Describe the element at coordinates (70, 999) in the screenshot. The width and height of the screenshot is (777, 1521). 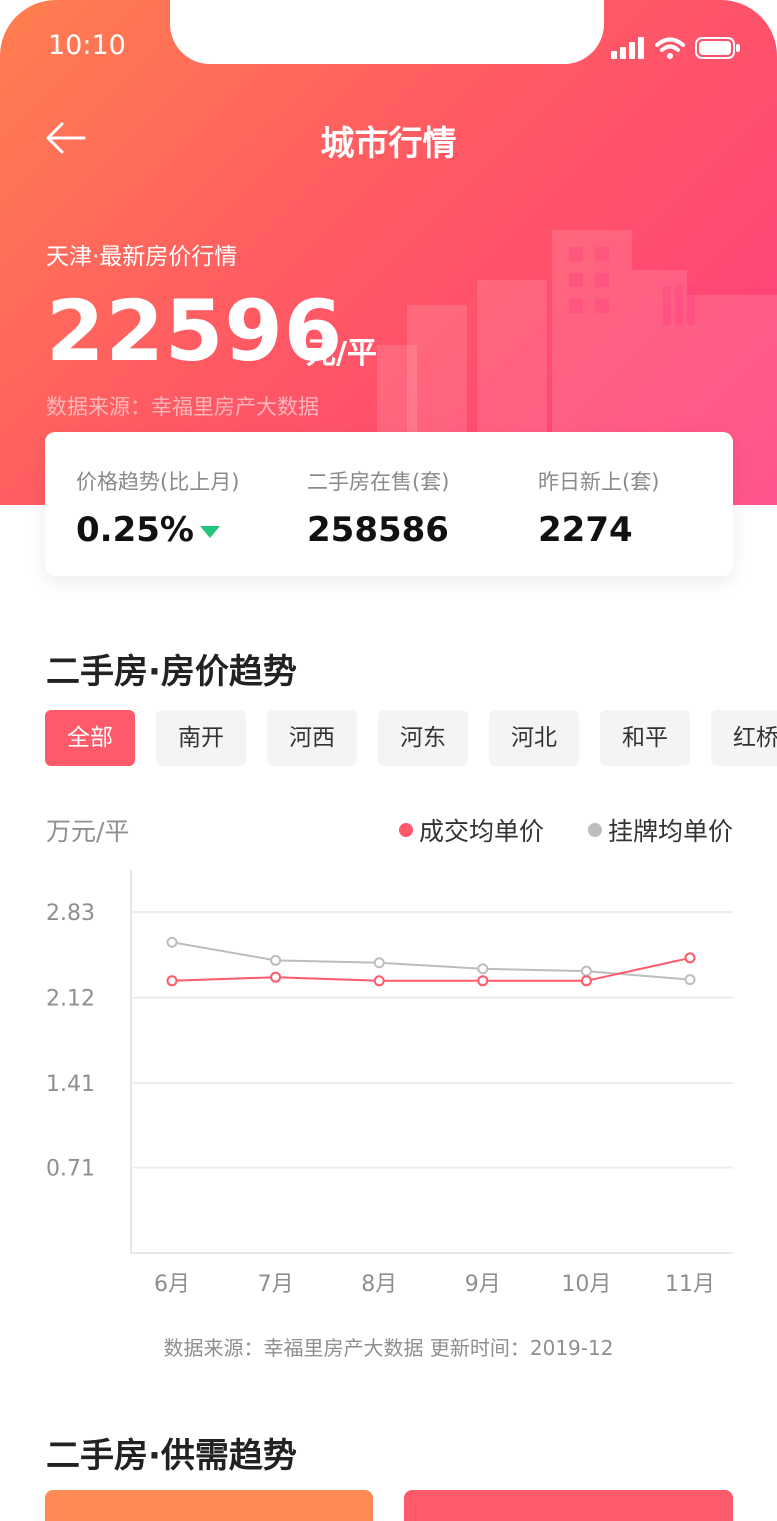
I see `y-tick-label: 2.12` at that location.